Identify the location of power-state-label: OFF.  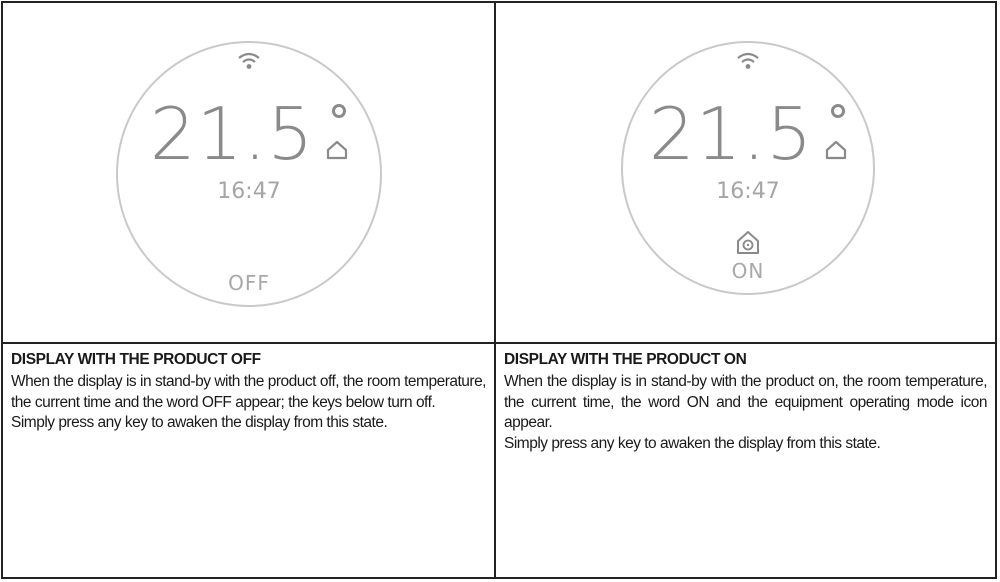
(249, 283).